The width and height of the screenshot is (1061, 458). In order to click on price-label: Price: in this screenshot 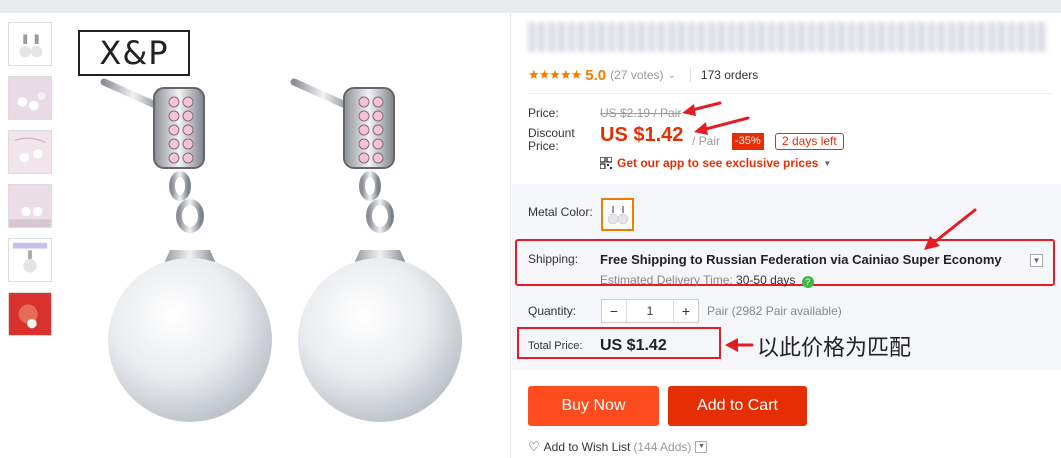, I will do `click(543, 113)`.